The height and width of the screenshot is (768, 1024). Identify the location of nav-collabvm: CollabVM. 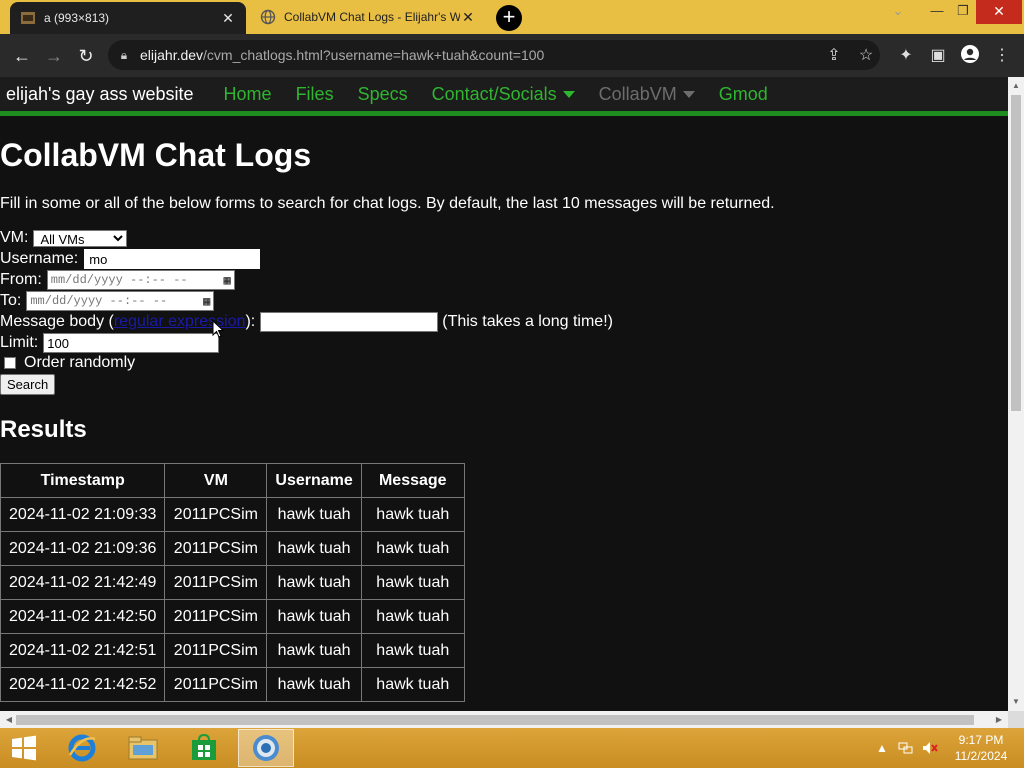
(647, 94).